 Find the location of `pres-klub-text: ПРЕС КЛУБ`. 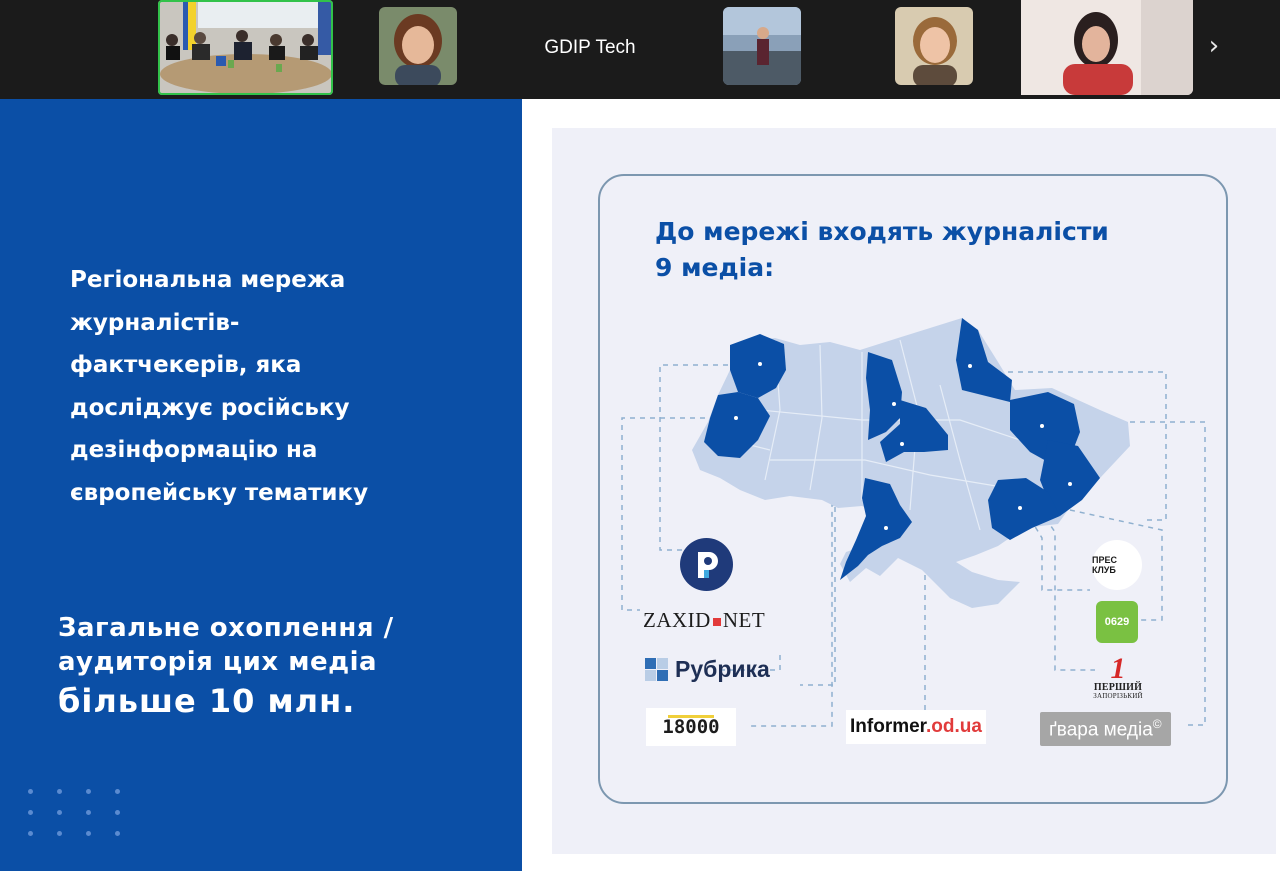

pres-klub-text: ПРЕС КЛУБ is located at coordinates (1104, 565).